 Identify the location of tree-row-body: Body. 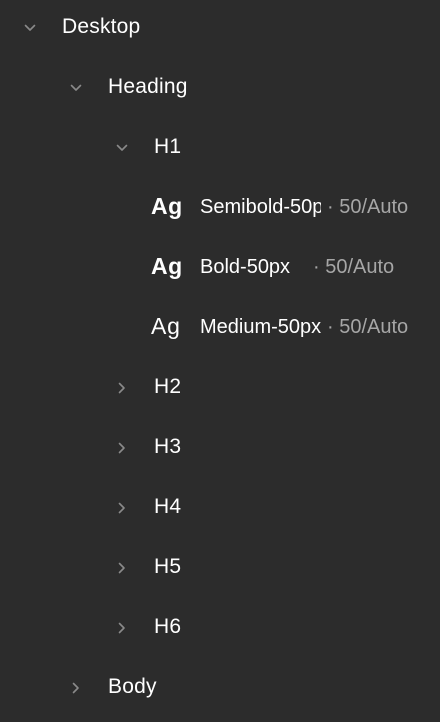
(220, 688).